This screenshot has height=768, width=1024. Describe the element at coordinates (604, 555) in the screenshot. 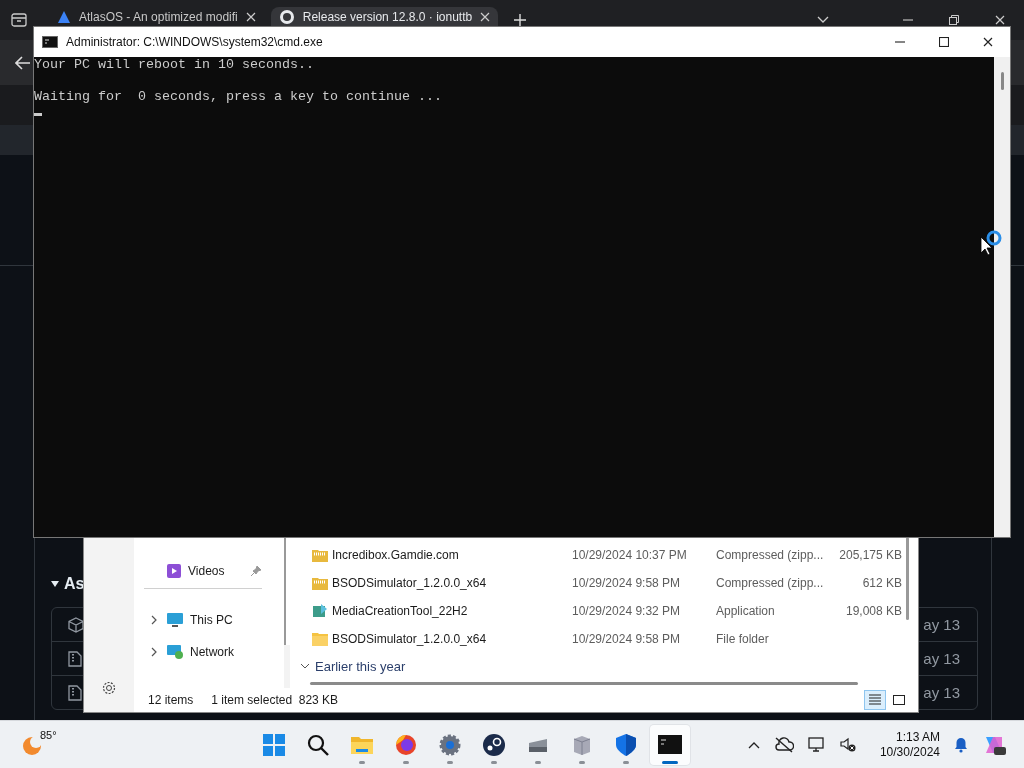

I see `file-row: Incredibox.Gamdie.com 10/29/2024 10:37 PM Compressed (zipp... 205,175 KB` at that location.